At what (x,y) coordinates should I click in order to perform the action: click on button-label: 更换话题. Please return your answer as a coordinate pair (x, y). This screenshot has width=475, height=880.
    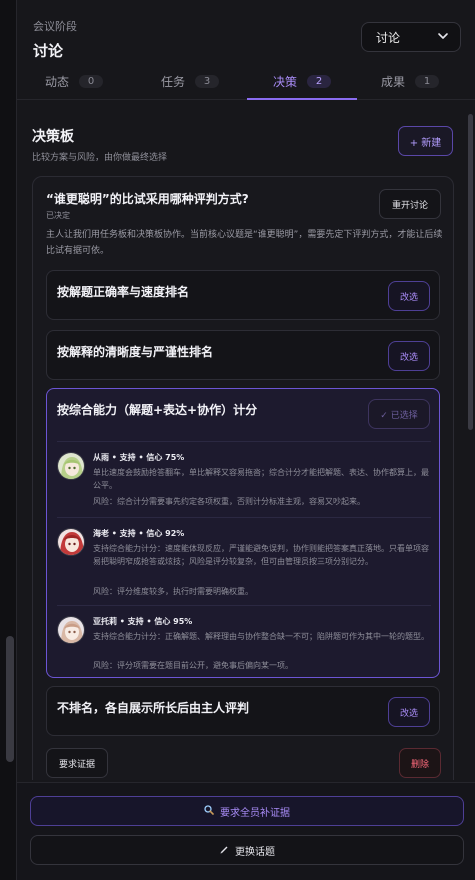
    Looking at the image, I should click on (255, 852).